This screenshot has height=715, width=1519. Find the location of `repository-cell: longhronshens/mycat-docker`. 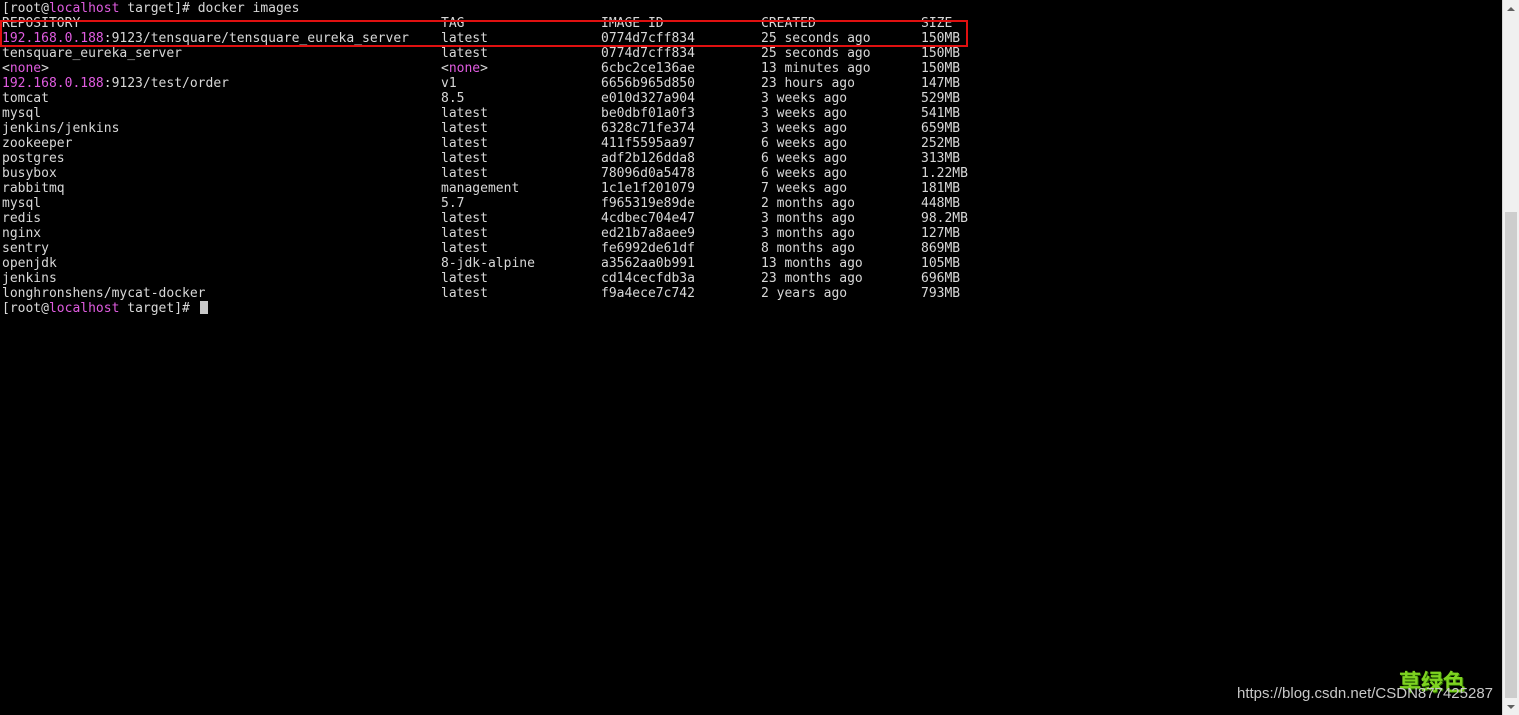

repository-cell: longhronshens/mycat-docker is located at coordinates (104, 293).